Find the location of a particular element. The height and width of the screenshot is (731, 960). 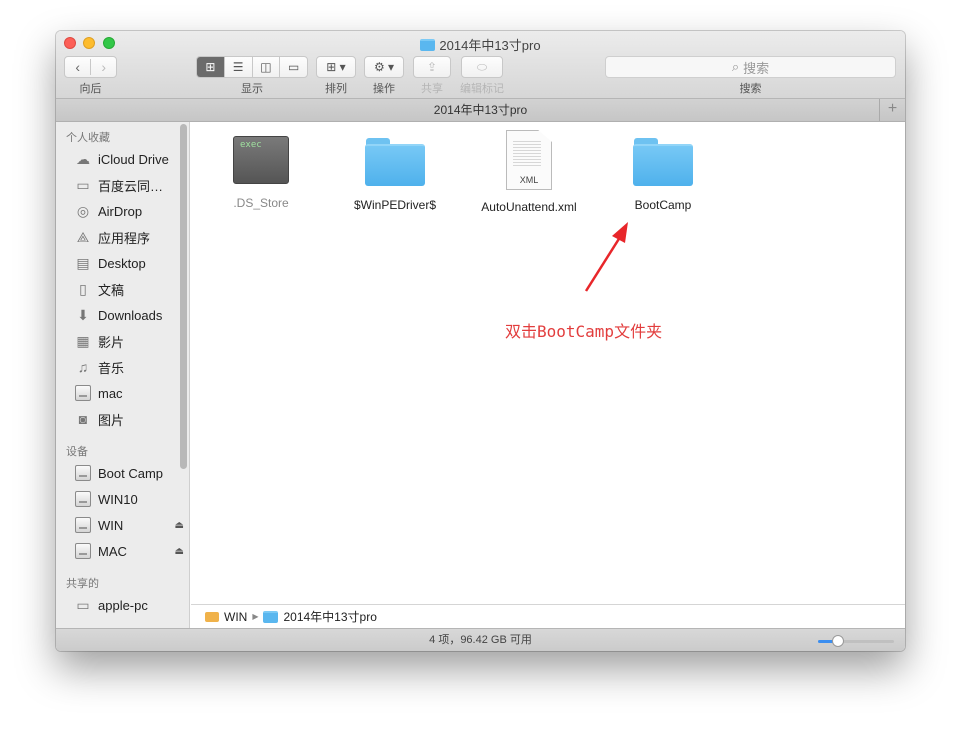

file-item: $WinPEDriver$ is located at coordinates (395, 174).